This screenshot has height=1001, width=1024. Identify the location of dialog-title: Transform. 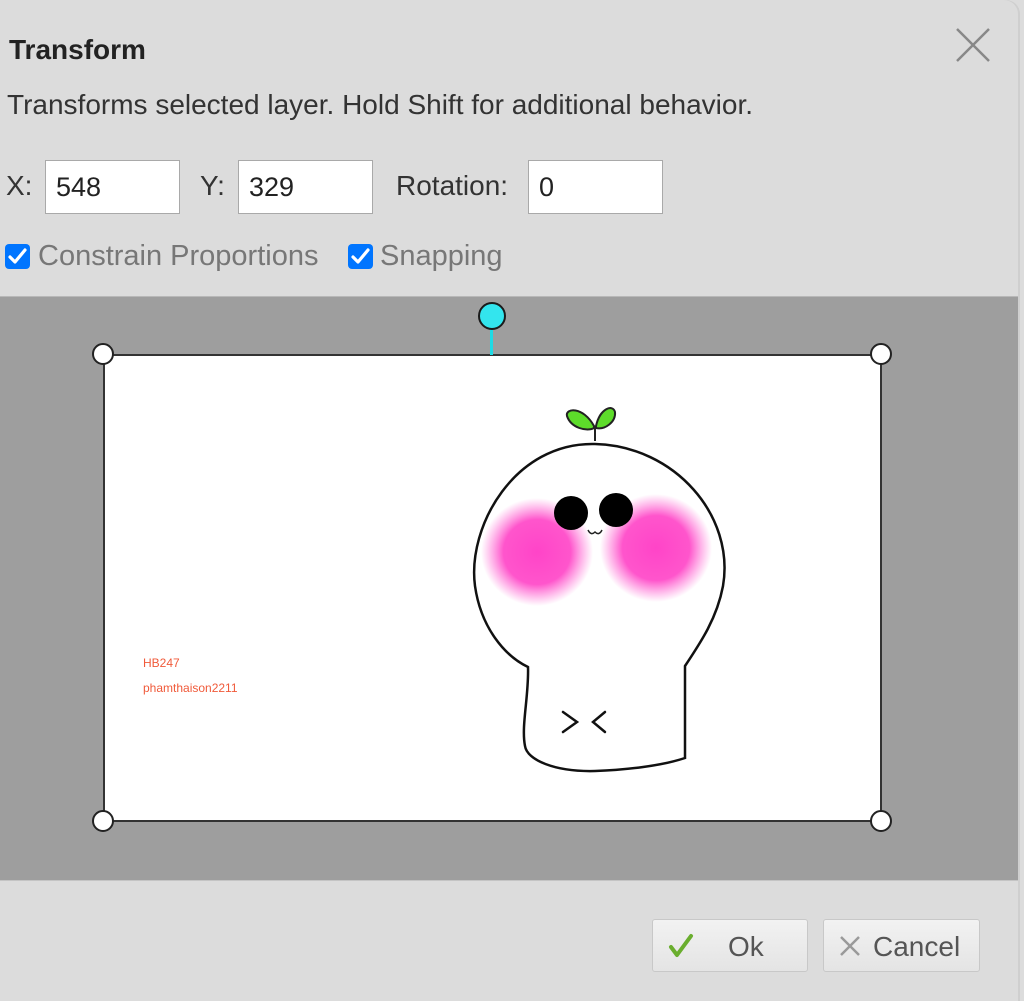
(77, 49).